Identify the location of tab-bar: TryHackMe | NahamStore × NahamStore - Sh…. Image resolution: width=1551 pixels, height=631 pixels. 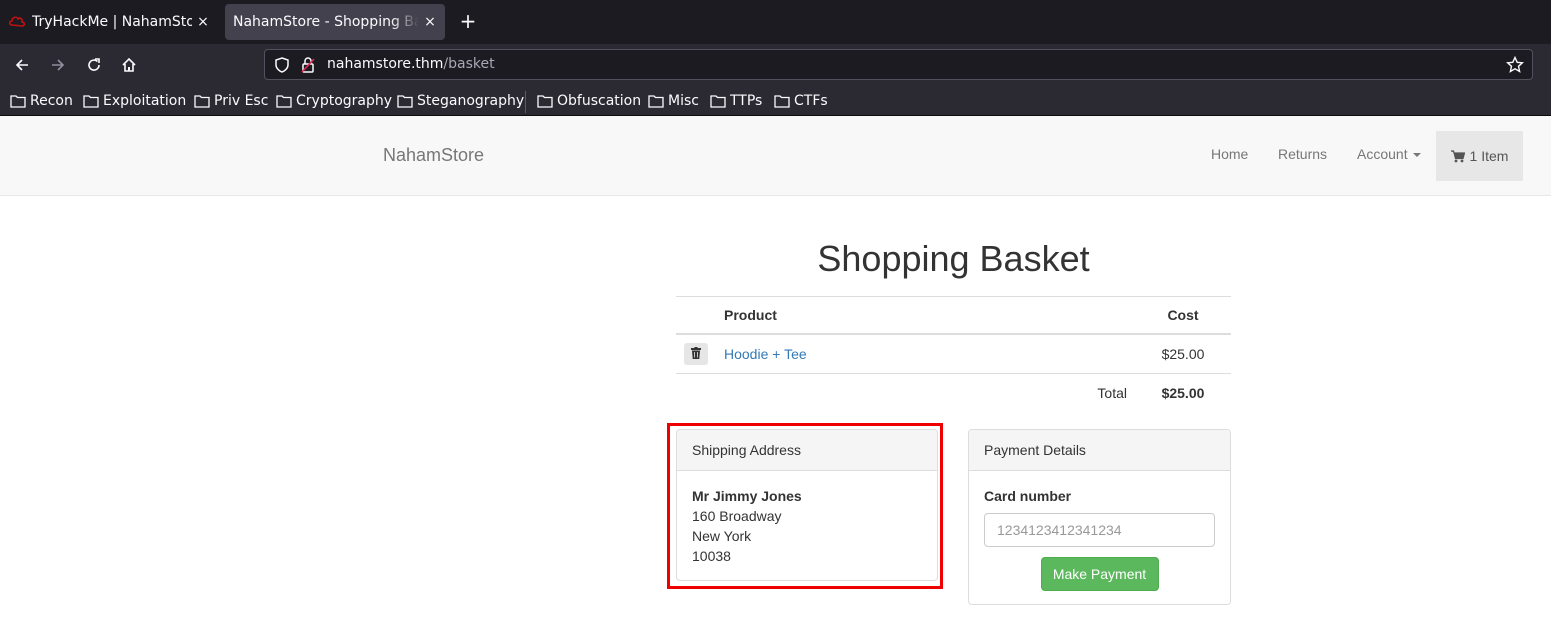
(775, 22).